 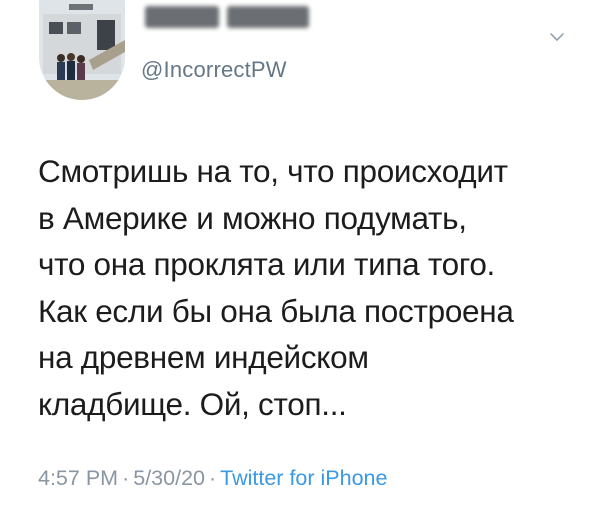 I want to click on tweet-source-link: Twitter for iPhone, so click(x=303, y=478).